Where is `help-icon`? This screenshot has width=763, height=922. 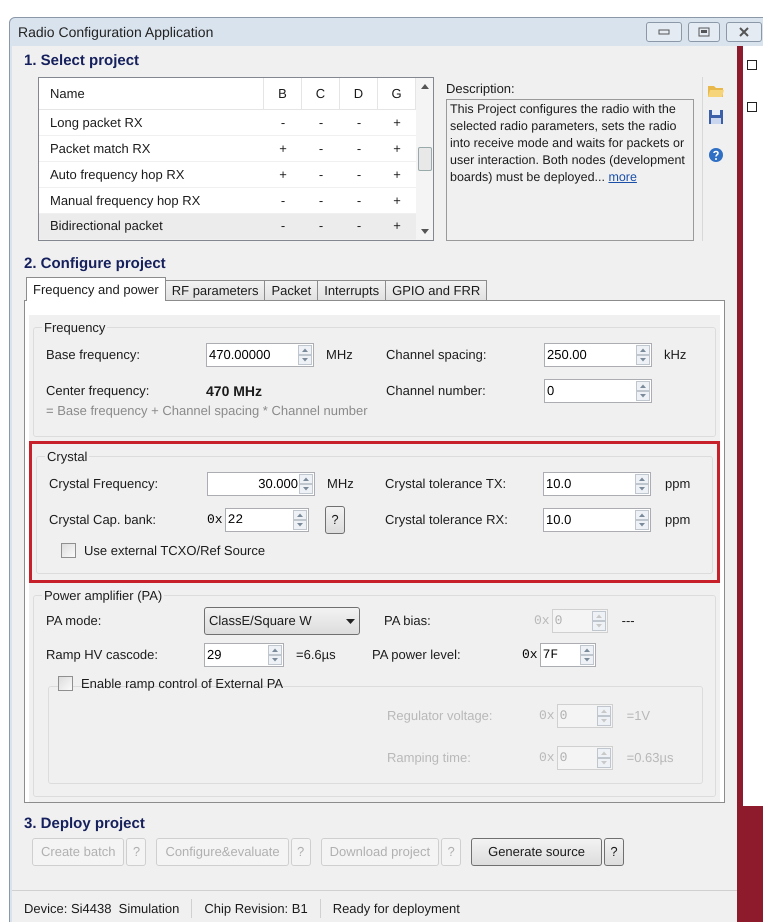
help-icon is located at coordinates (716, 154).